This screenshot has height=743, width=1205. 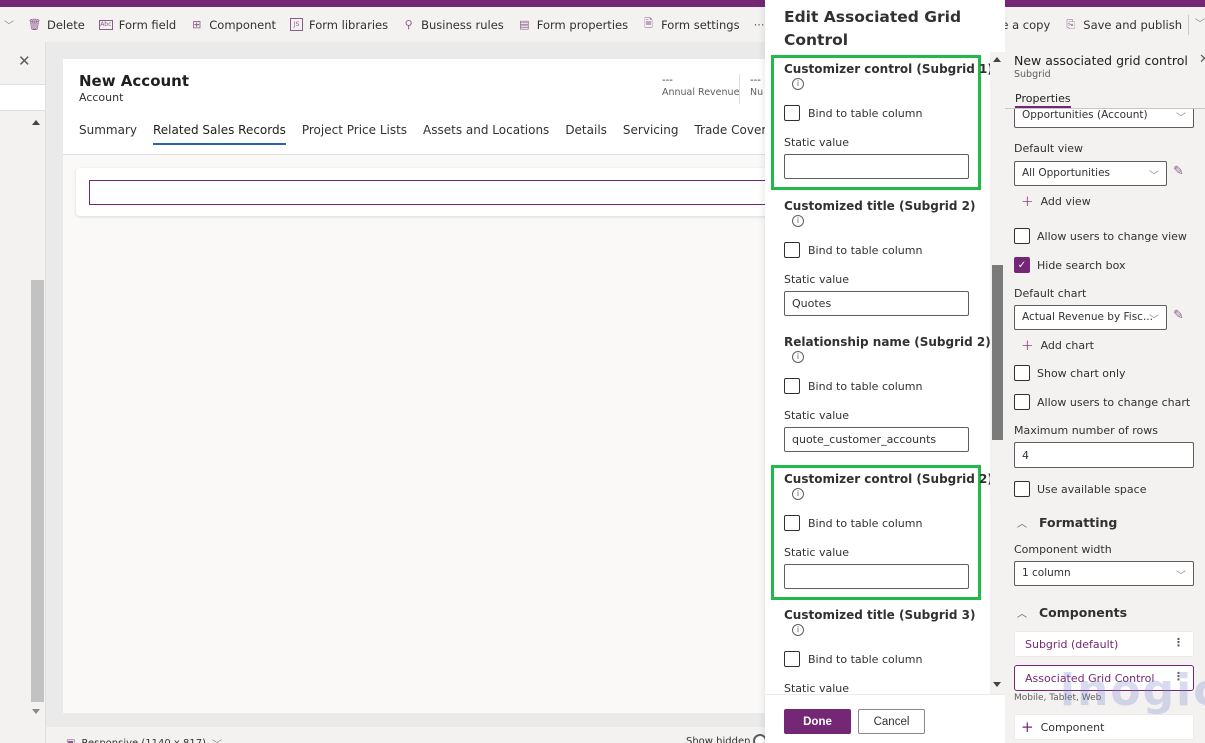 I want to click on component-item-associated-grid: Associated Grid Control ⋮, so click(x=1104, y=678).